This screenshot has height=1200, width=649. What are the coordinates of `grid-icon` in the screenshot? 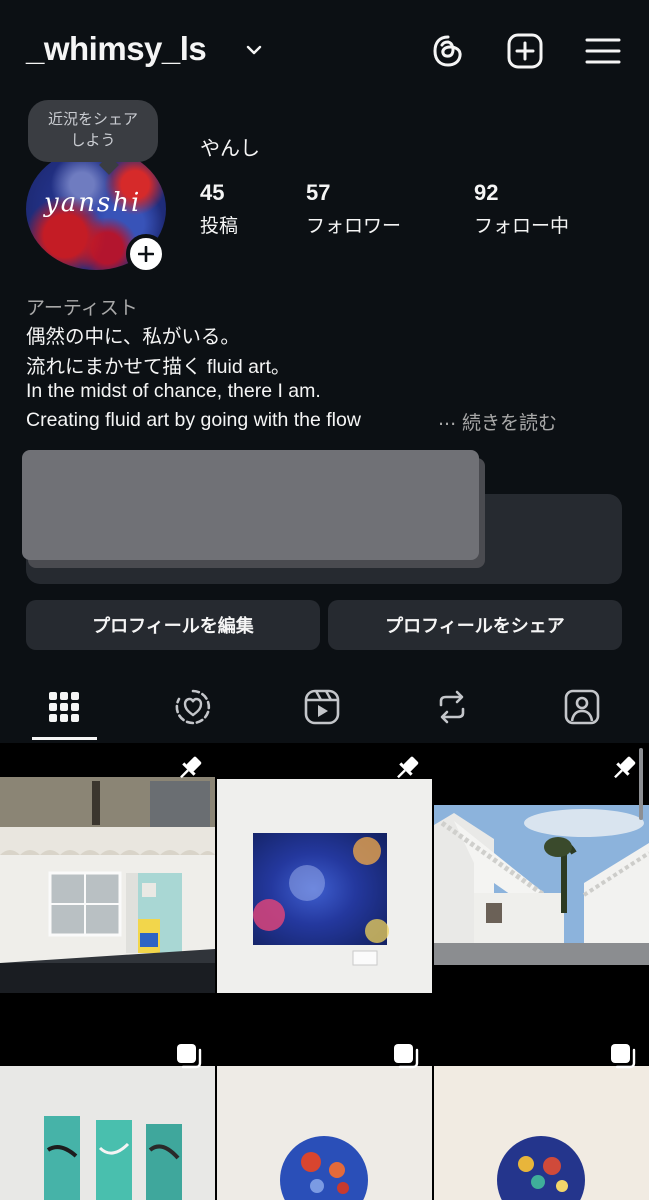 It's located at (64, 707).